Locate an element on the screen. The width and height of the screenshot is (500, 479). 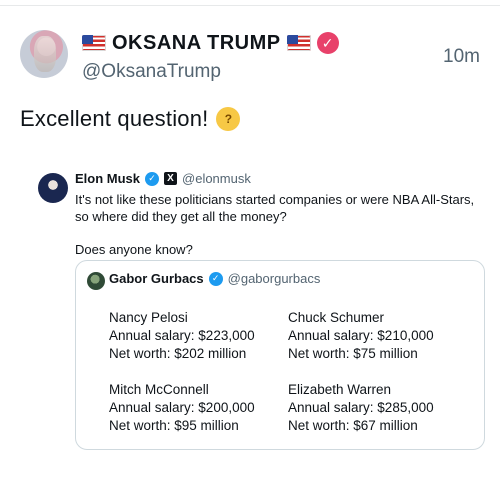
politician-net-worth: Net worth: $95 million is located at coordinates (174, 425).